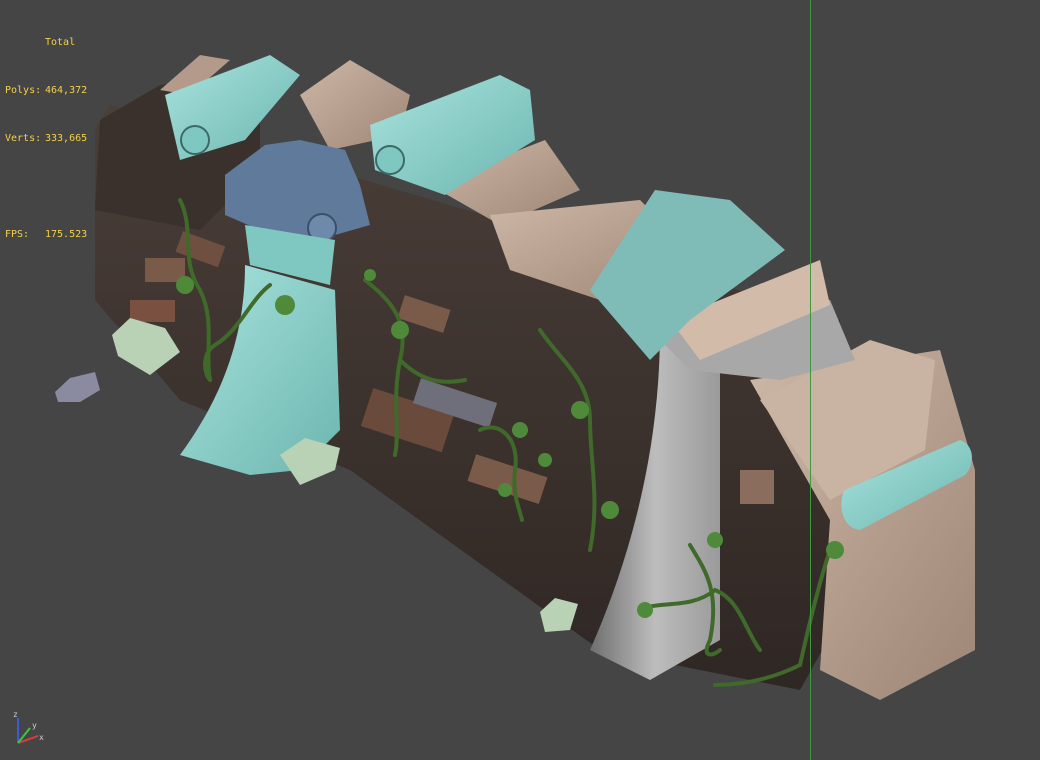 The width and height of the screenshot is (1040, 760). Describe the element at coordinates (66, 234) in the screenshot. I see `fps-value: 175.523` at that location.